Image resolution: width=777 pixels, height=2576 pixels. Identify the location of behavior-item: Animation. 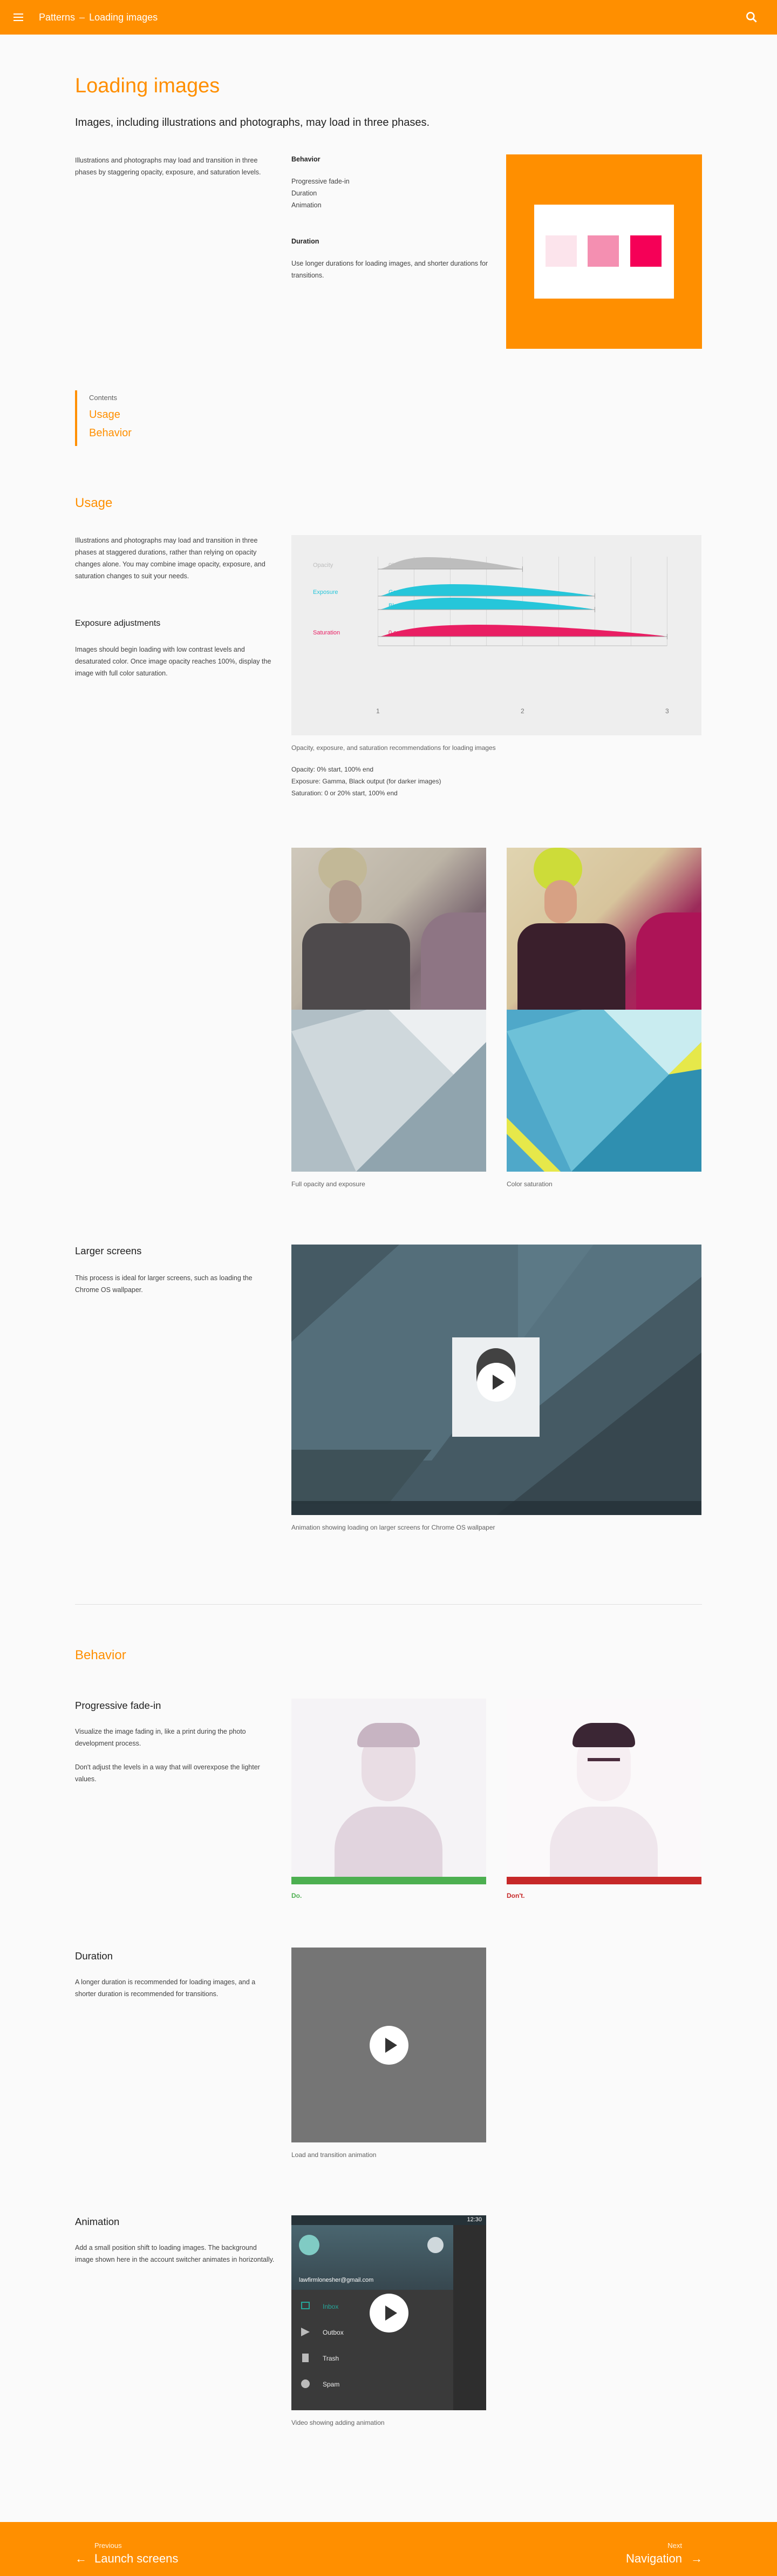
(306, 205).